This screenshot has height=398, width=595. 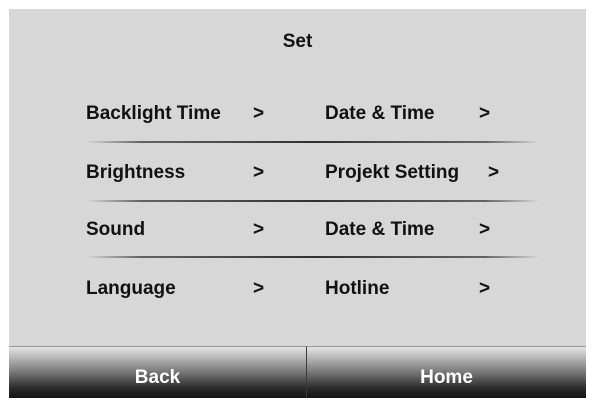 I want to click on menu-item-sound: Sound >, so click(x=181, y=230).